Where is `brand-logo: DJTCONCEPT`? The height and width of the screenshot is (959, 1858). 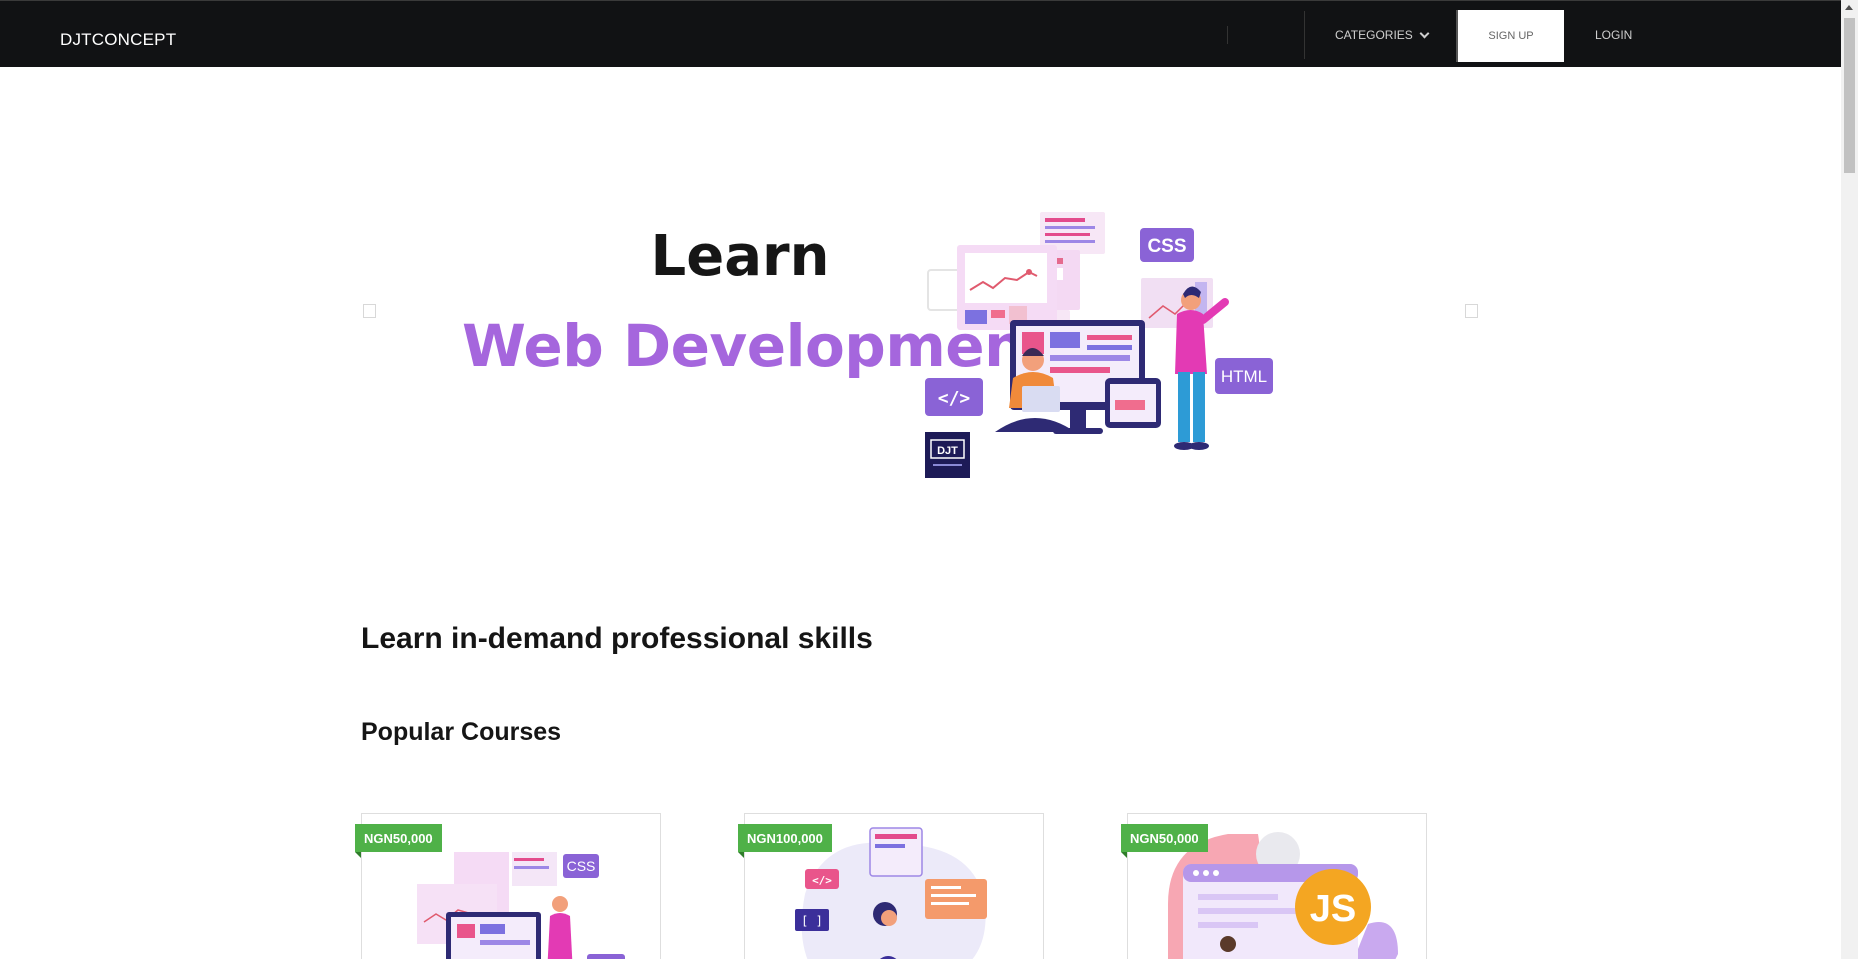
brand-logo: DJTCONCEPT is located at coordinates (118, 40).